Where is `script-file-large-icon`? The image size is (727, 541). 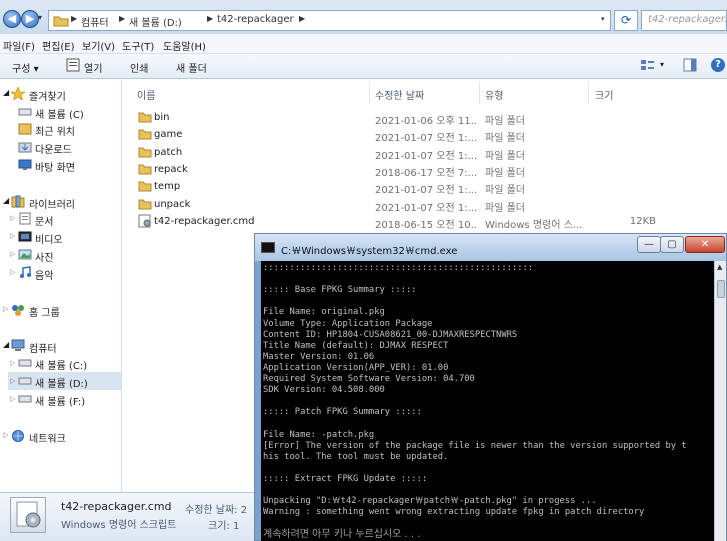 script-file-large-icon is located at coordinates (28, 515).